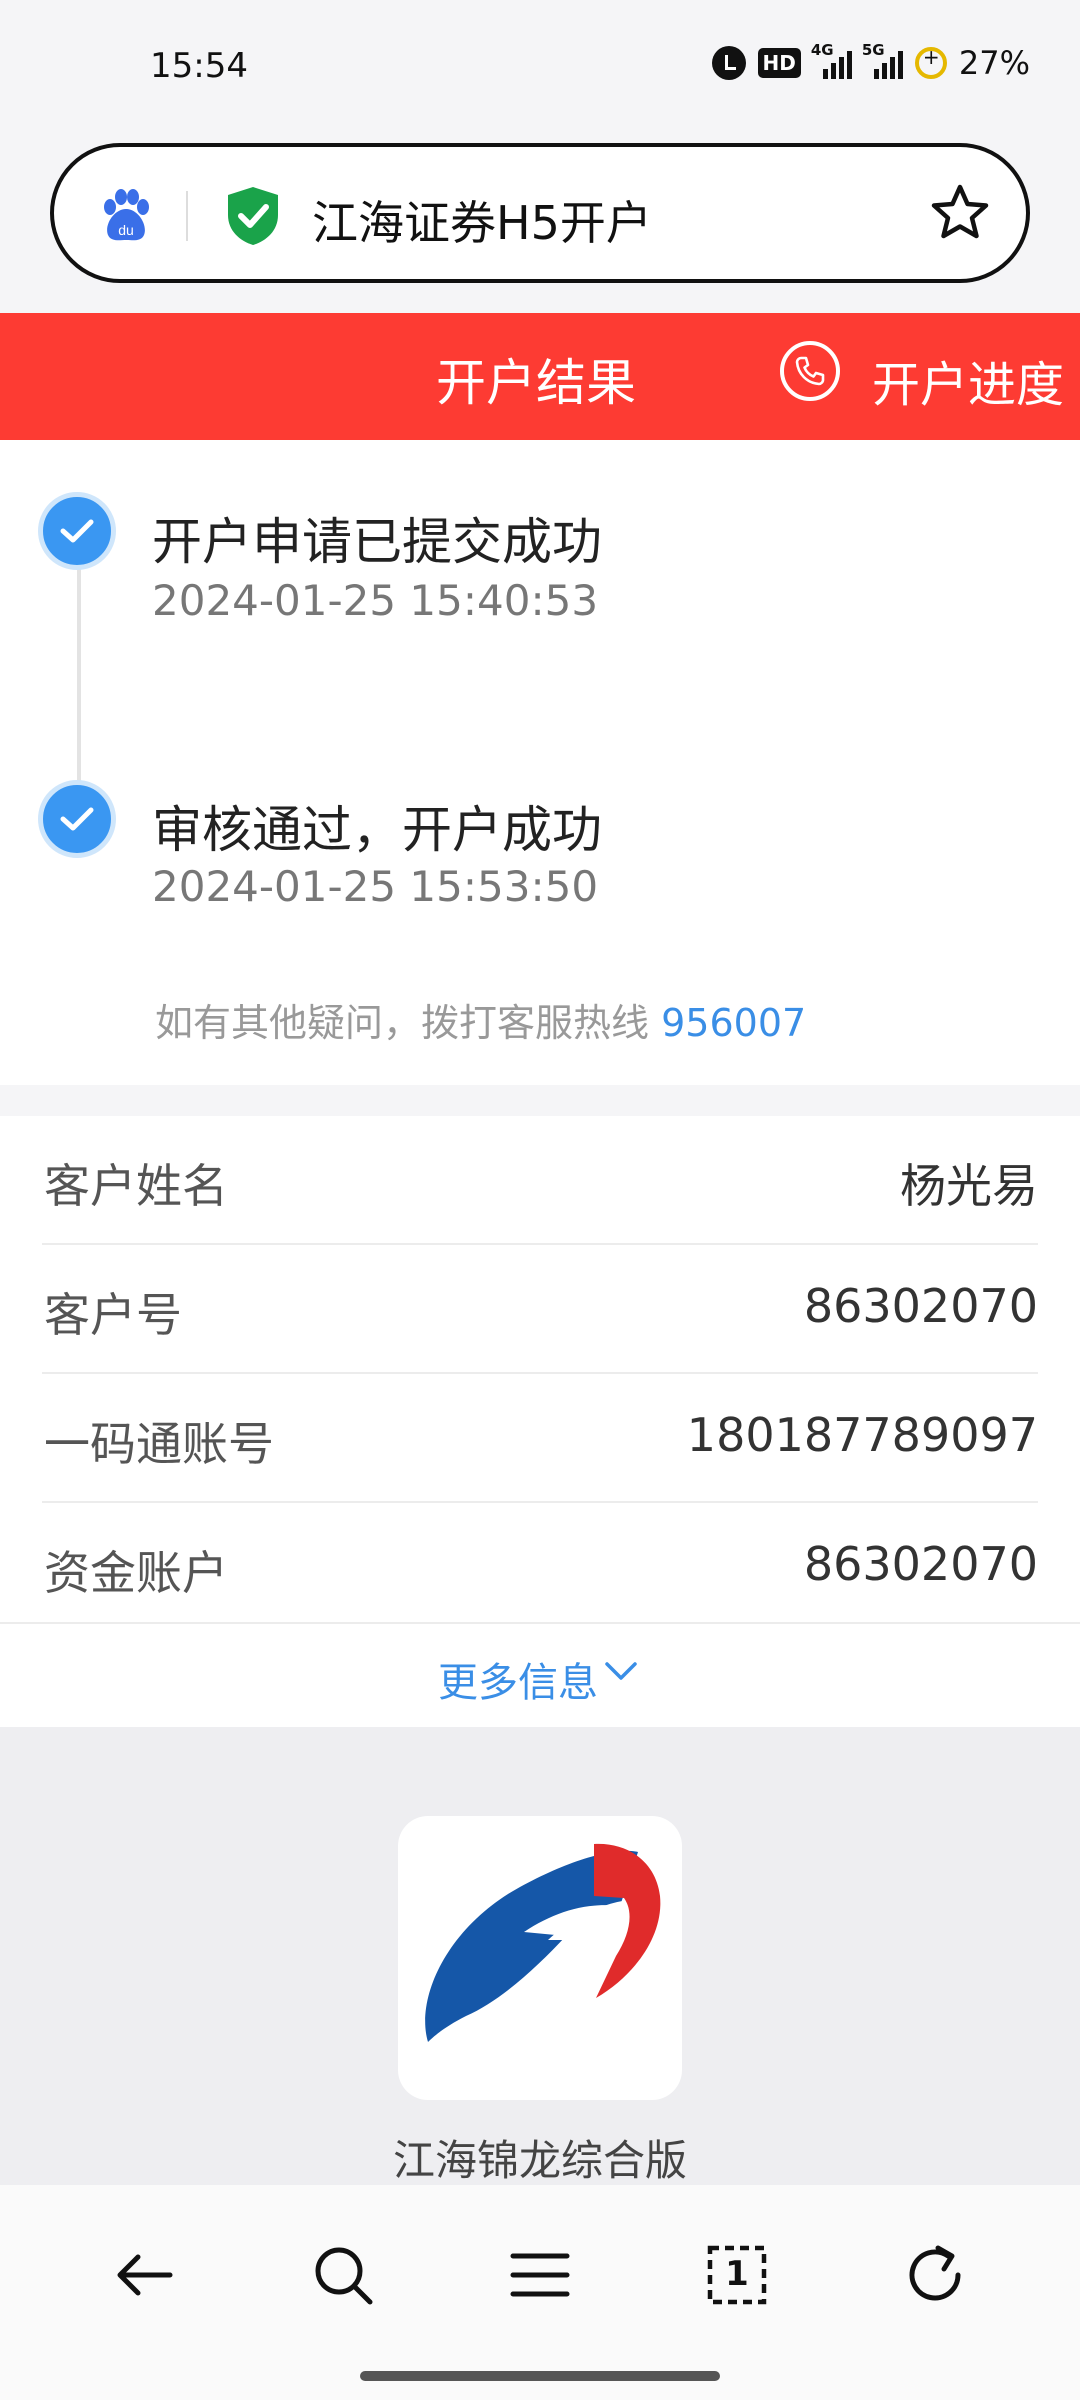 The height and width of the screenshot is (2400, 1080). Describe the element at coordinates (779, 63) in the screenshot. I see `hd-voice-icon: HD` at that location.